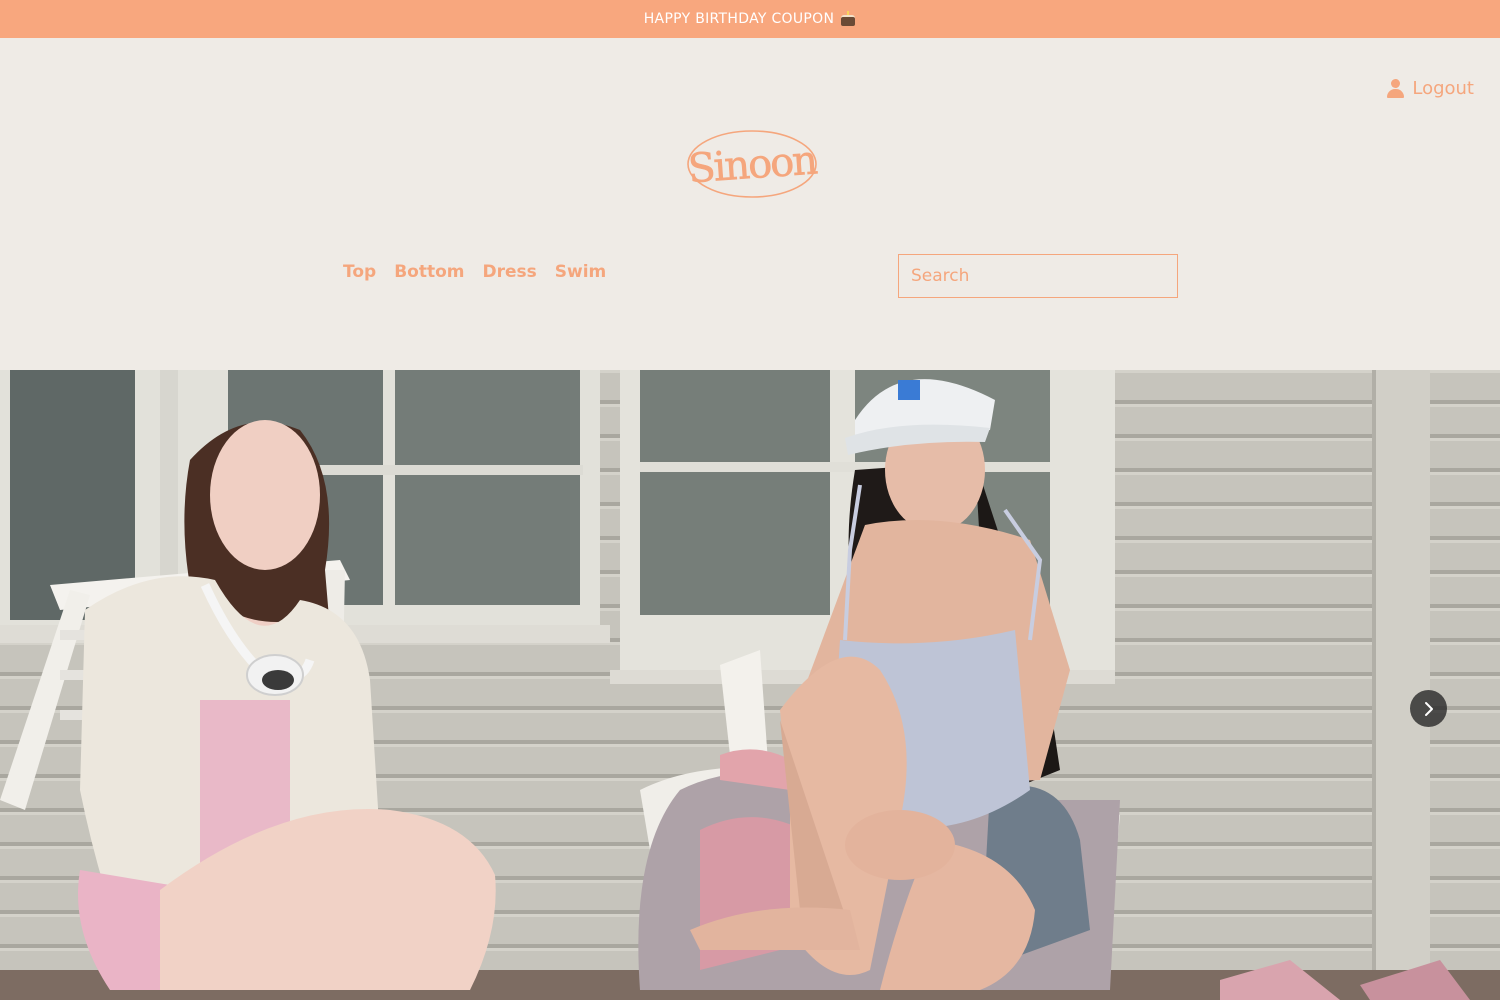 The width and height of the screenshot is (1500, 1000). I want to click on category-nav: Top Bottom Dress Swim, so click(474, 272).